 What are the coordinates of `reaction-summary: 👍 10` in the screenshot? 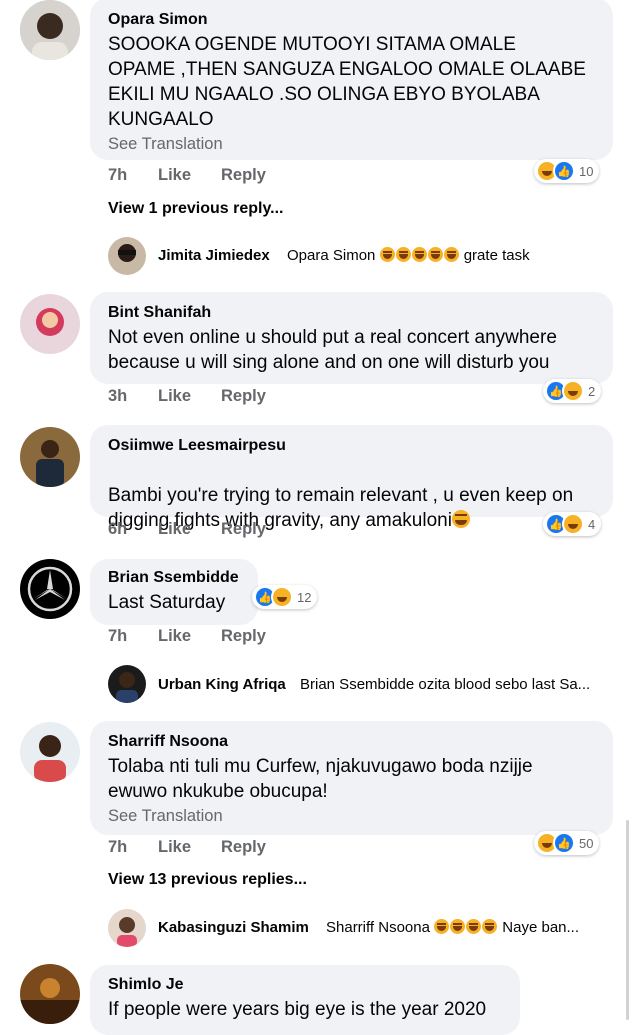 It's located at (567, 171).